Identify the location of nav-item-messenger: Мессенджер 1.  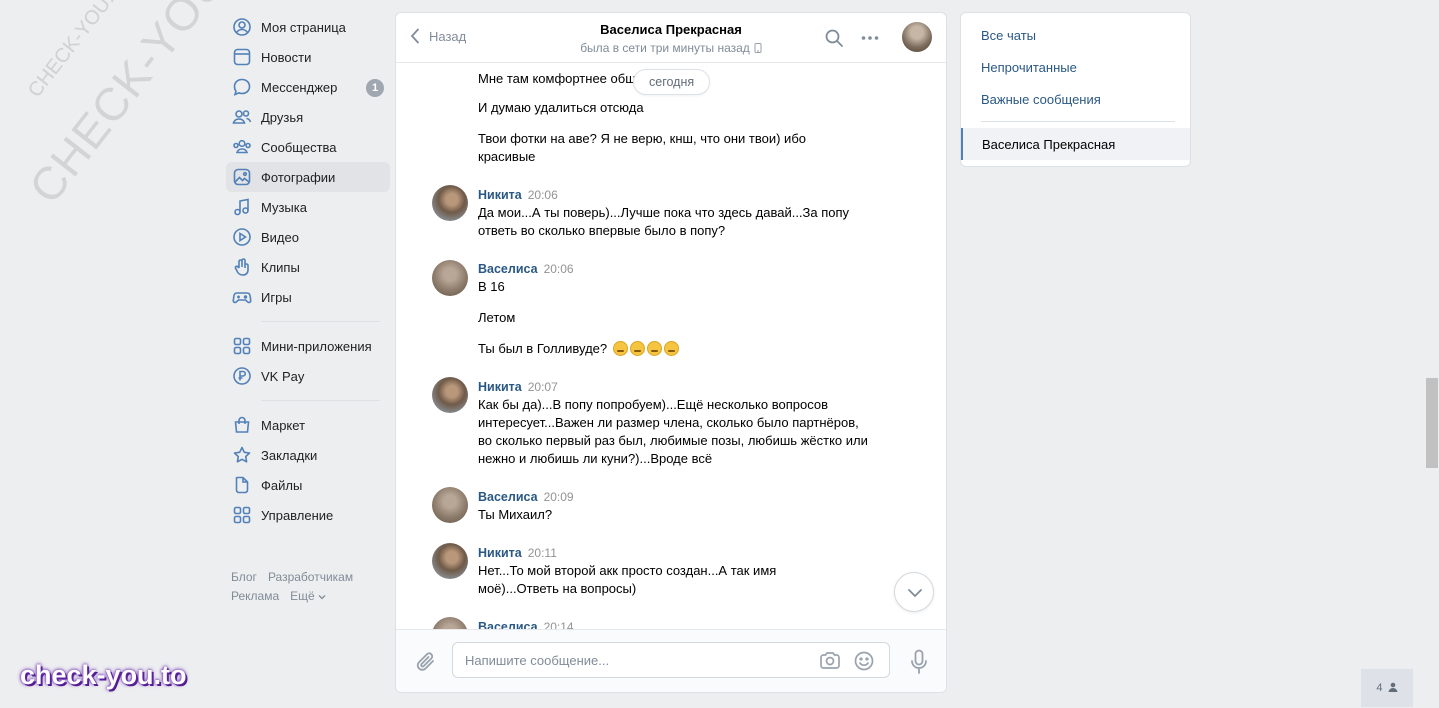
(308, 87).